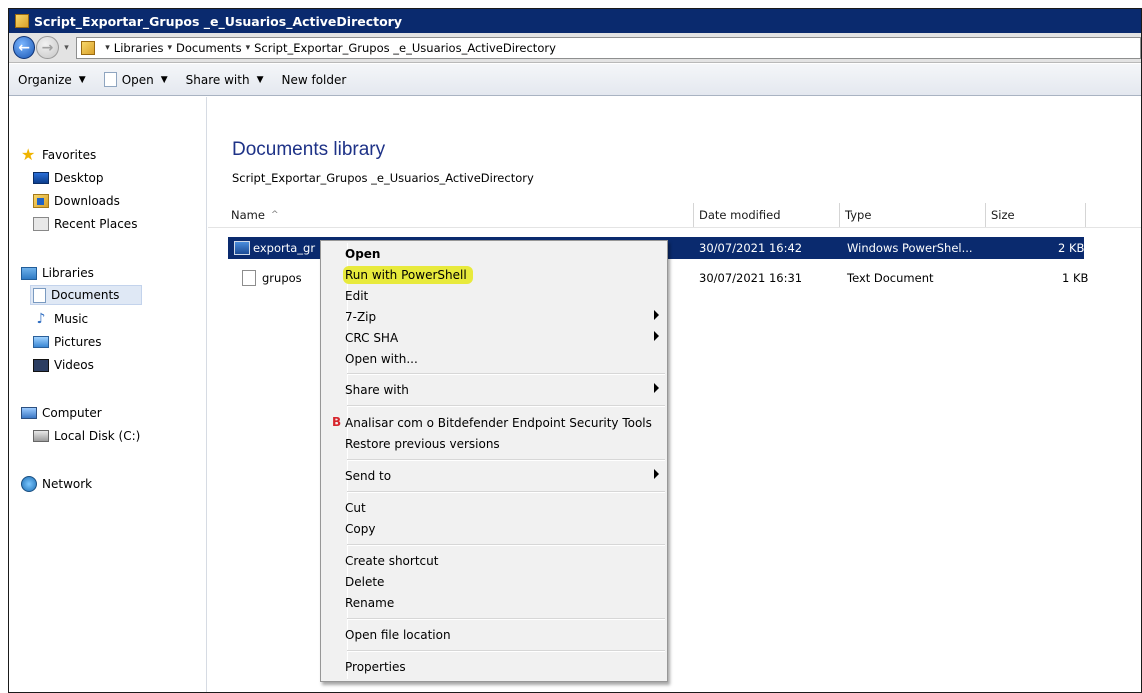 The width and height of the screenshot is (1142, 693). What do you see at coordinates (110, 79) in the screenshot?
I see `document-icon` at bounding box center [110, 79].